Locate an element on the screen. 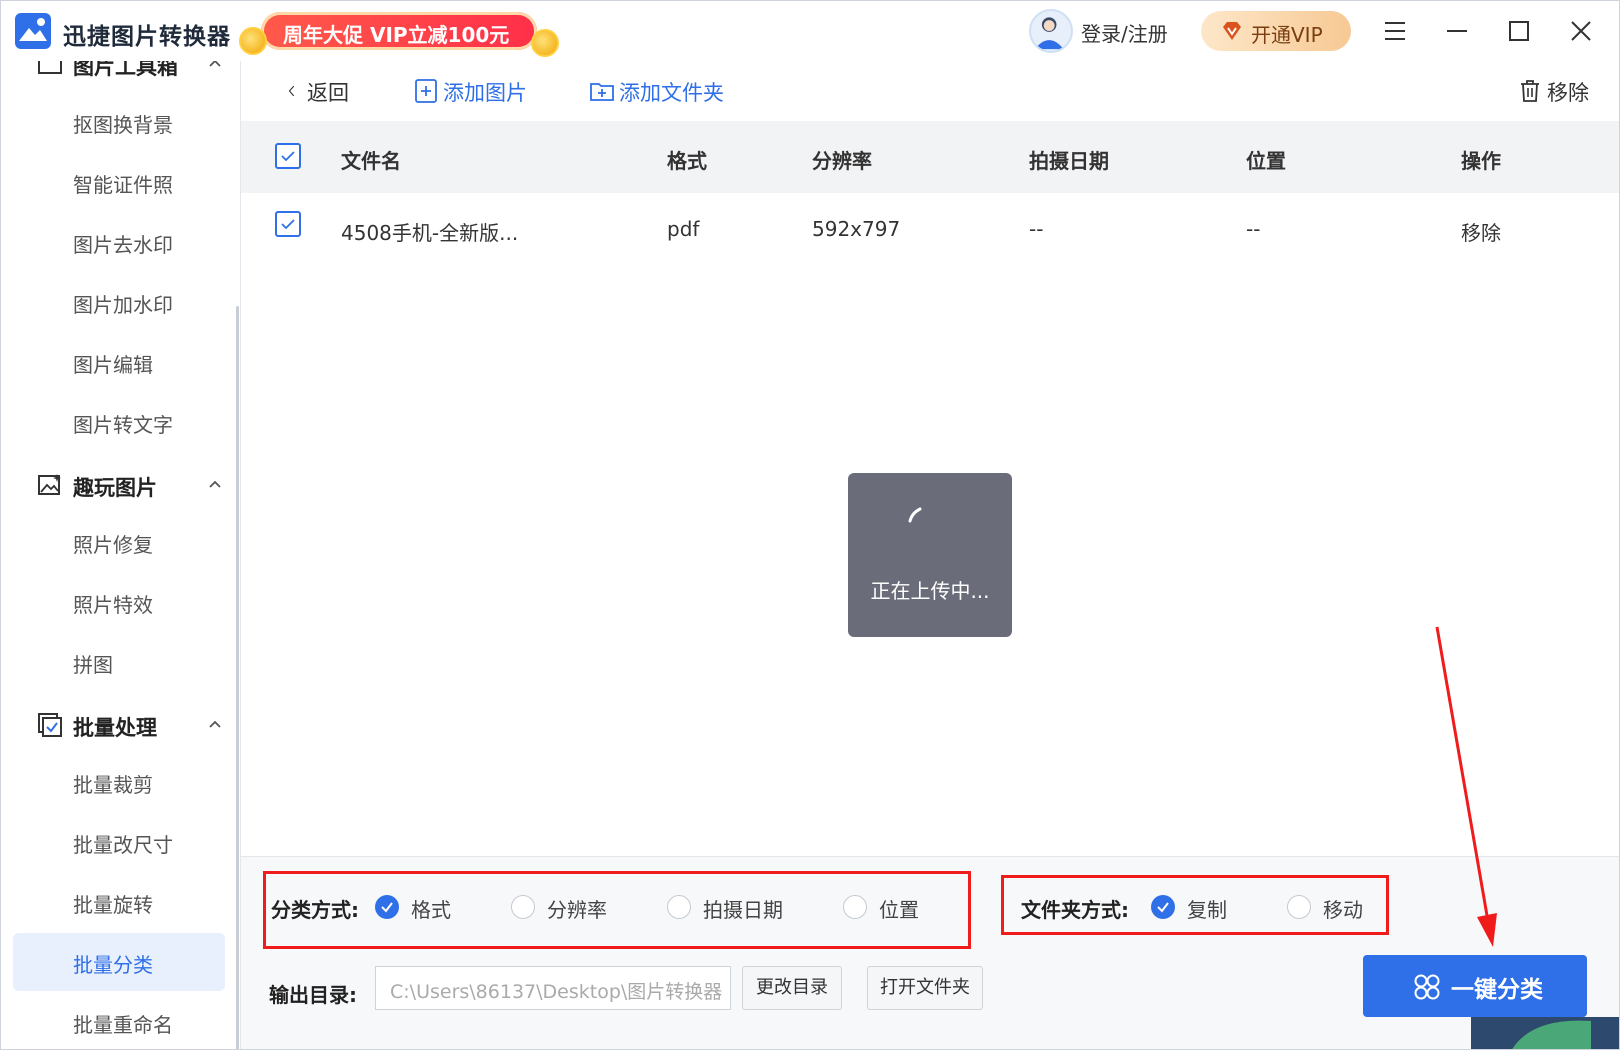 The image size is (1620, 1050). open-folder-button: 打开文件夹 is located at coordinates (925, 988).